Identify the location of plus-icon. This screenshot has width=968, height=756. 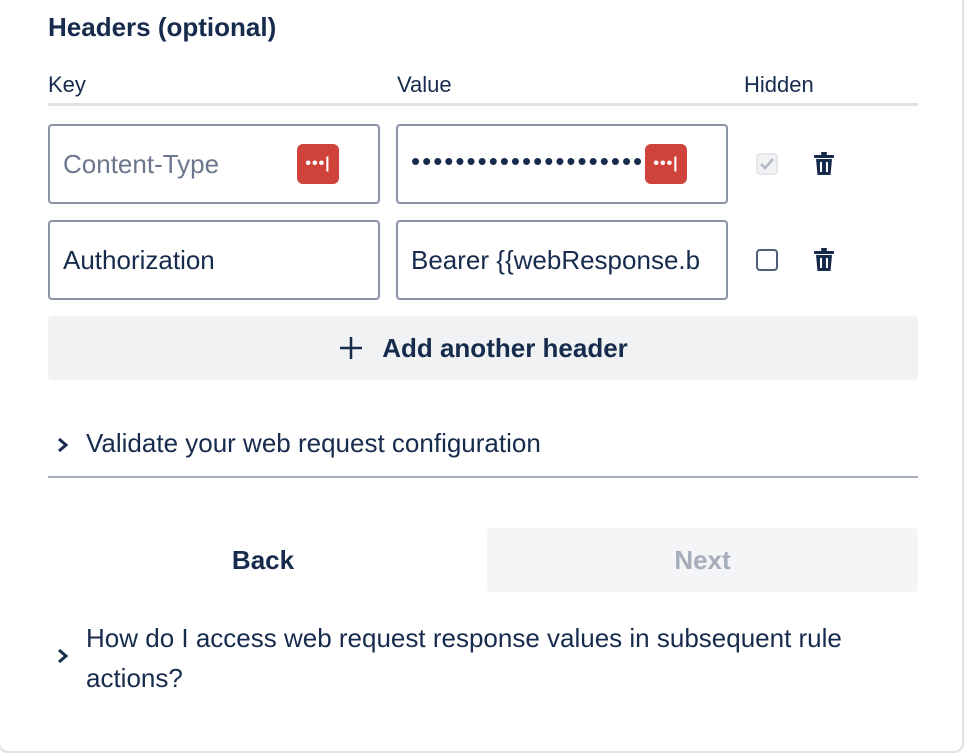
(351, 348).